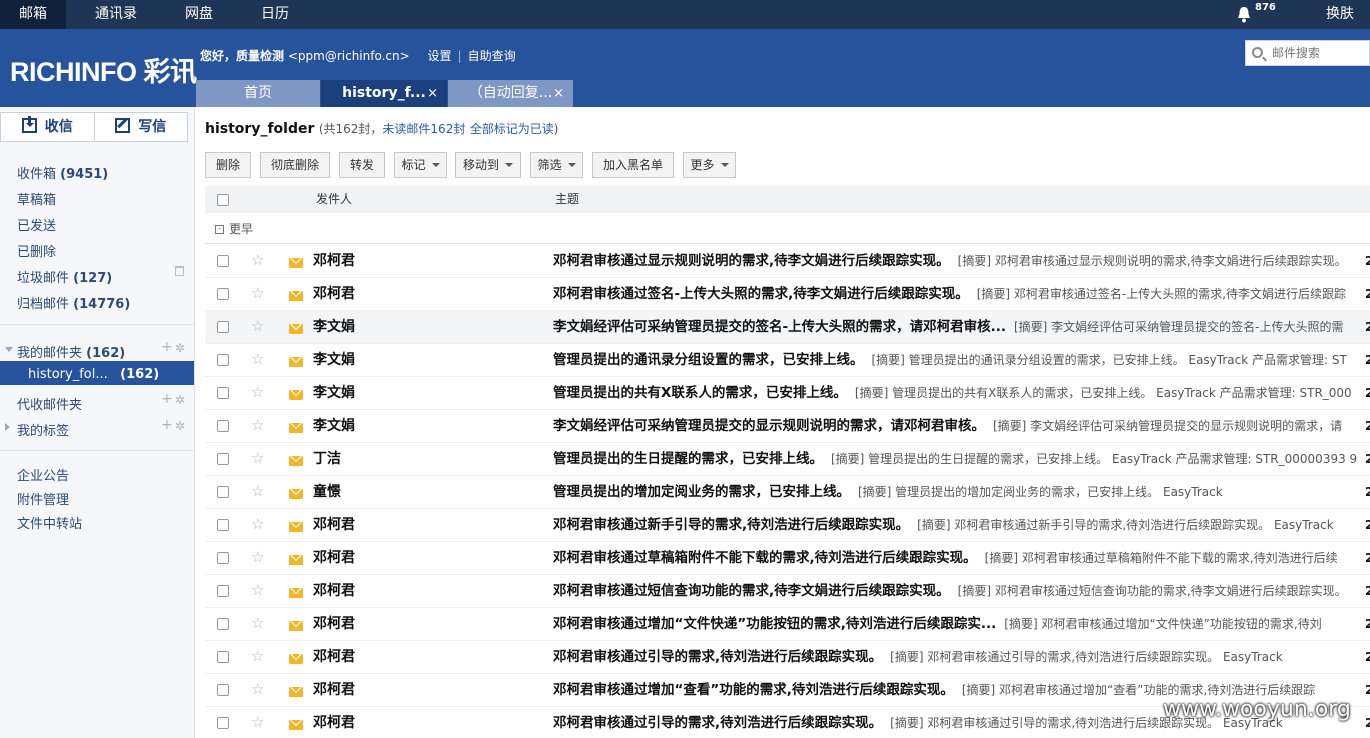  Describe the element at coordinates (9, 349) in the screenshot. I see `collapse-icon` at that location.